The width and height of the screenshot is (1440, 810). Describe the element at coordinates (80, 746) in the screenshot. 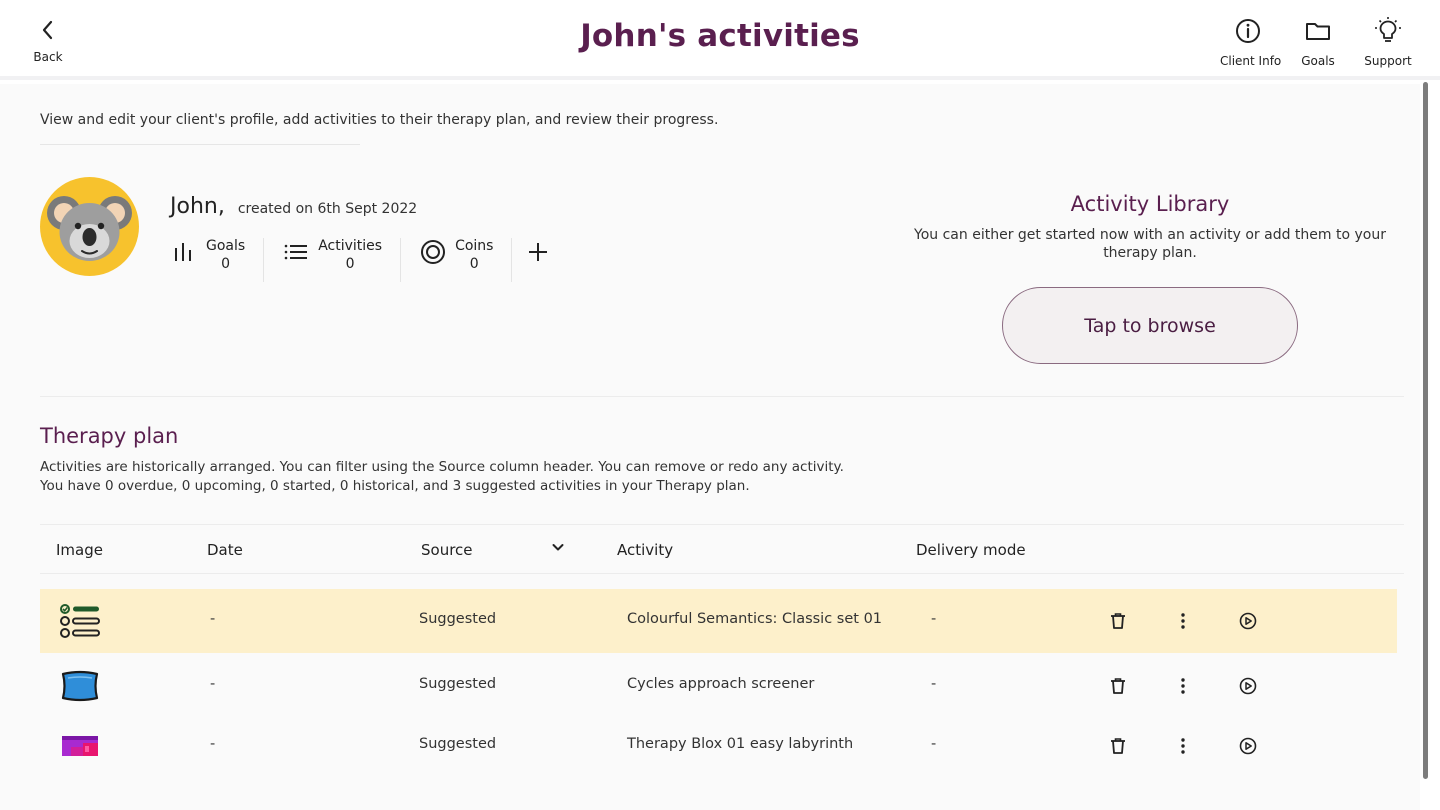

I see `labyrinth-icon` at that location.